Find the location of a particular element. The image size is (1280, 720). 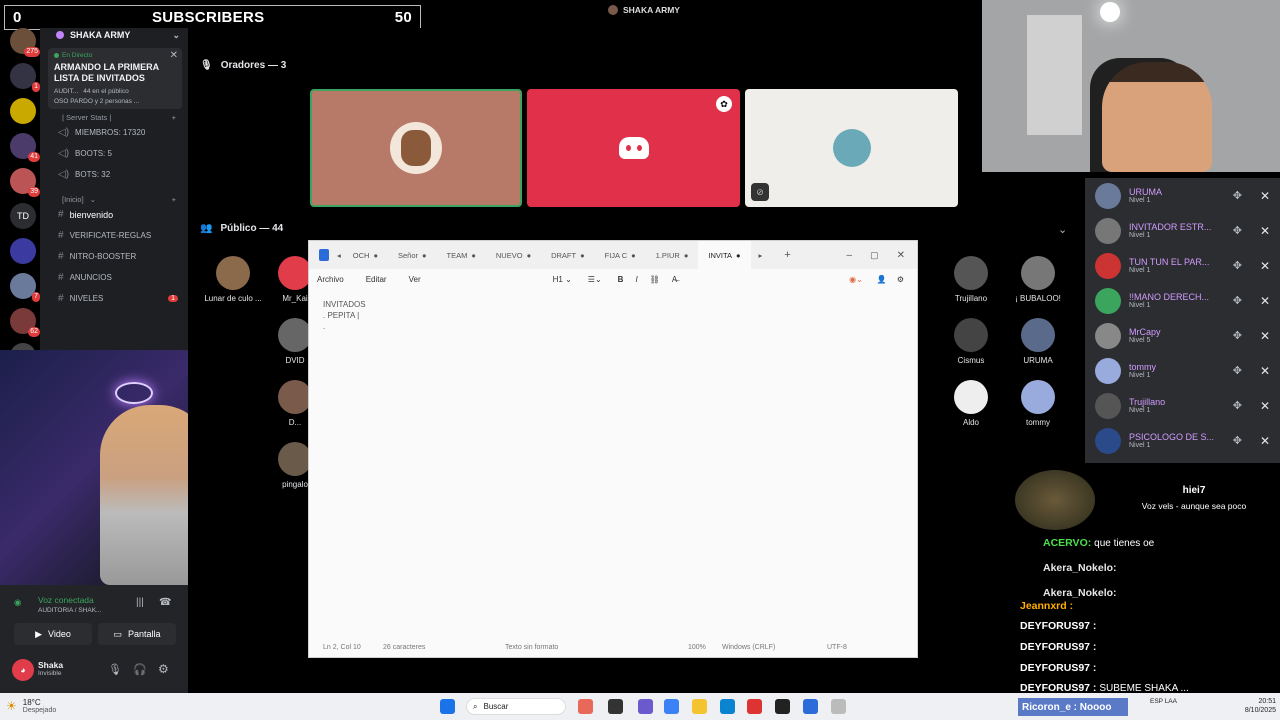

notepad-tab: OCH ● is located at coordinates (365, 255).